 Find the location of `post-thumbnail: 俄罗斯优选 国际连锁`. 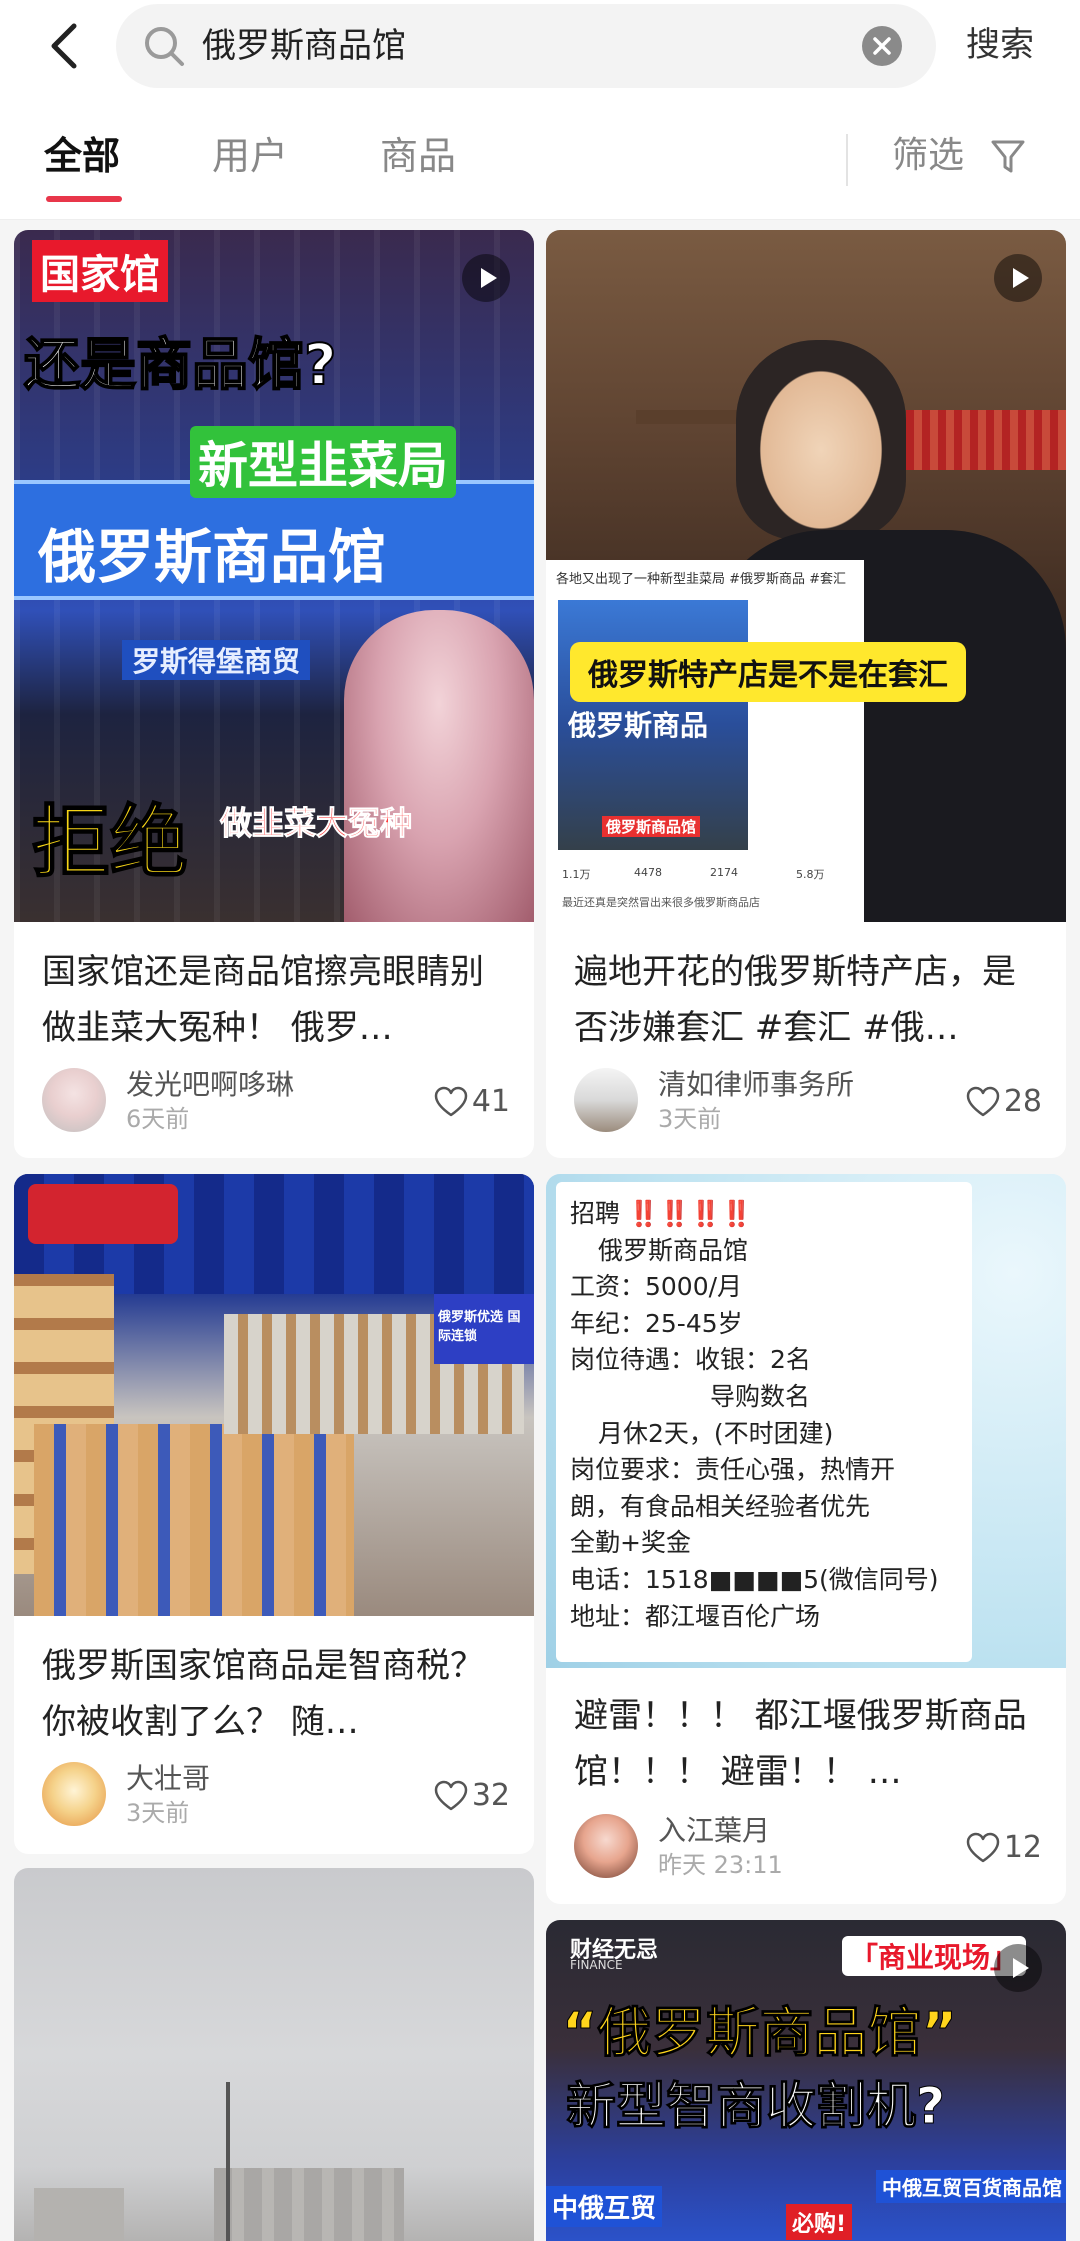

post-thumbnail: 俄罗斯优选 国际连锁 is located at coordinates (274, 1395).